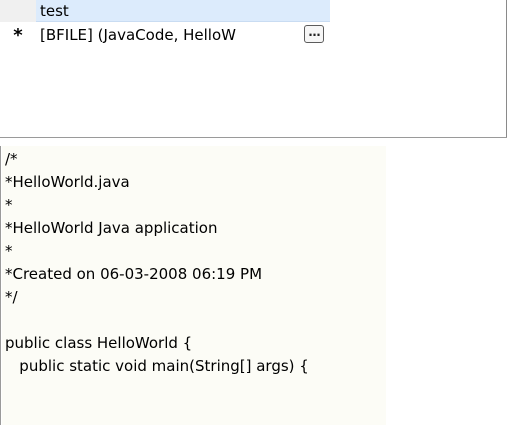  What do you see at coordinates (18, 35) in the screenshot?
I see `row-indicator-new: *` at bounding box center [18, 35].